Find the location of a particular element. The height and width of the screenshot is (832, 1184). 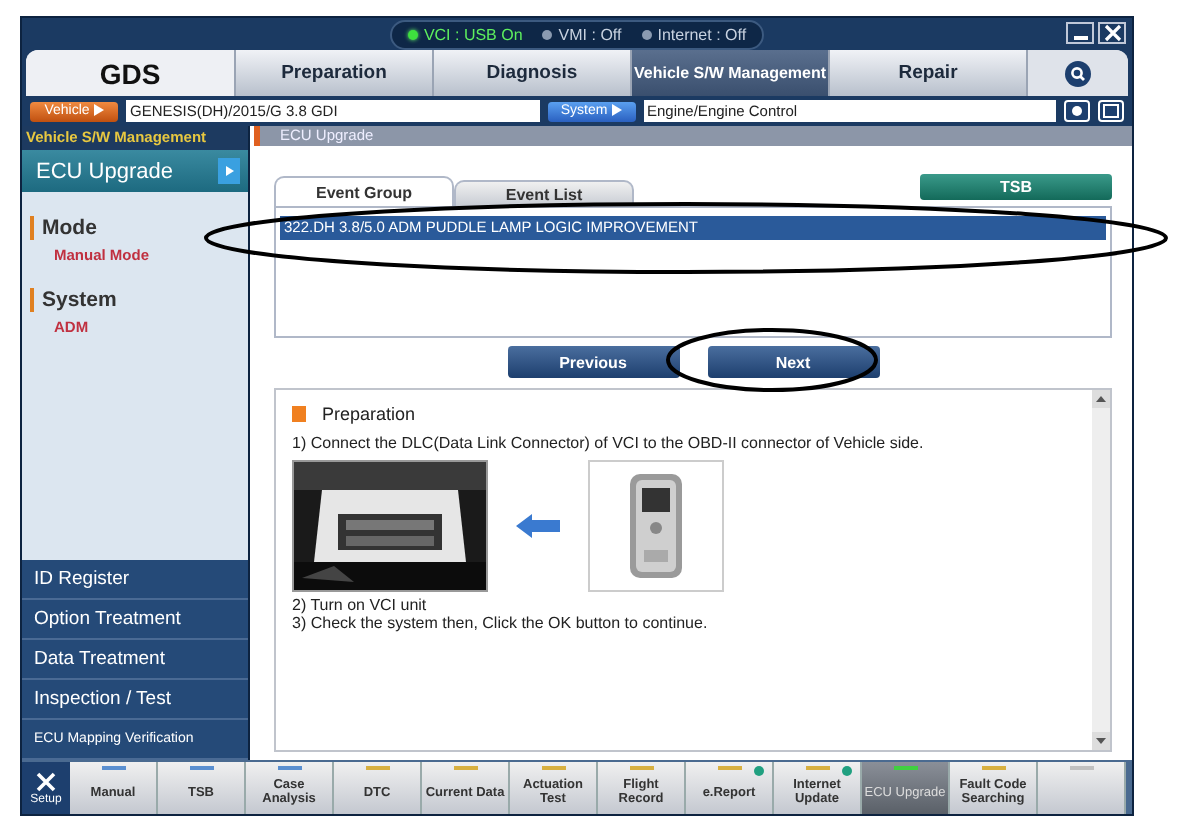

instruction-step: 1) Connect the DLC(Data Link Connector) of VCI to the OBD-II connector of Vehicle side. is located at coordinates (686, 443).